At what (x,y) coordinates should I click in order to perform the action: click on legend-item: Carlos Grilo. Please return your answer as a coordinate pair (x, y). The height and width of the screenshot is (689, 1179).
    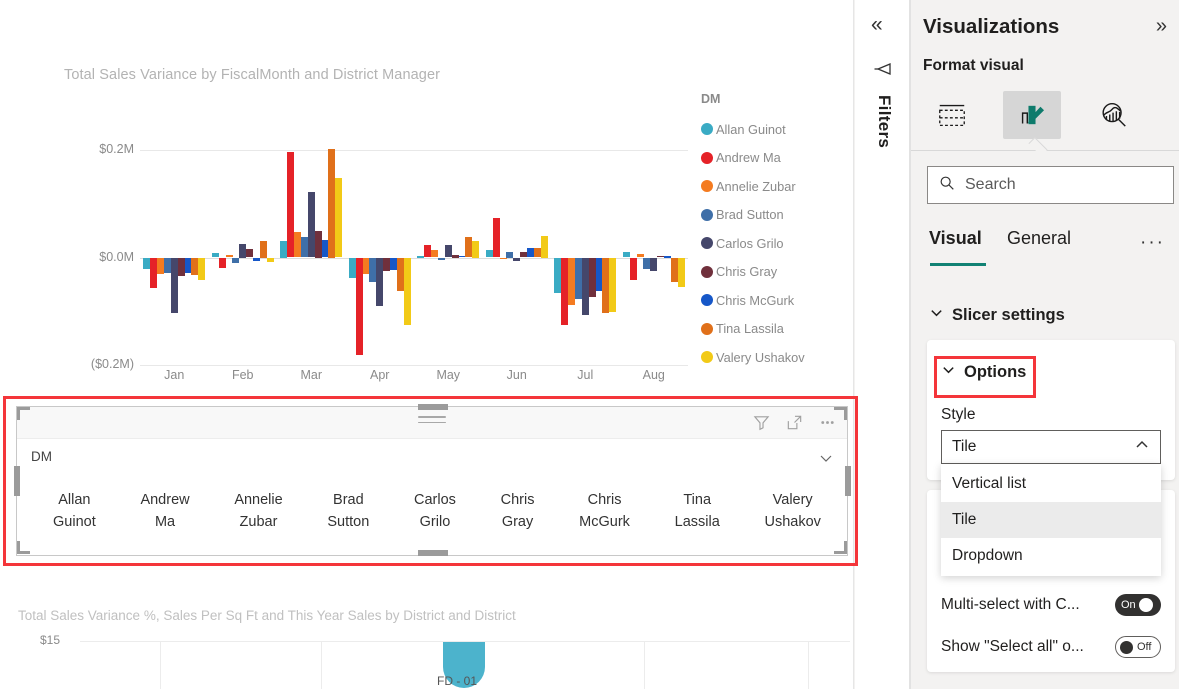
    Looking at the image, I should click on (776, 243).